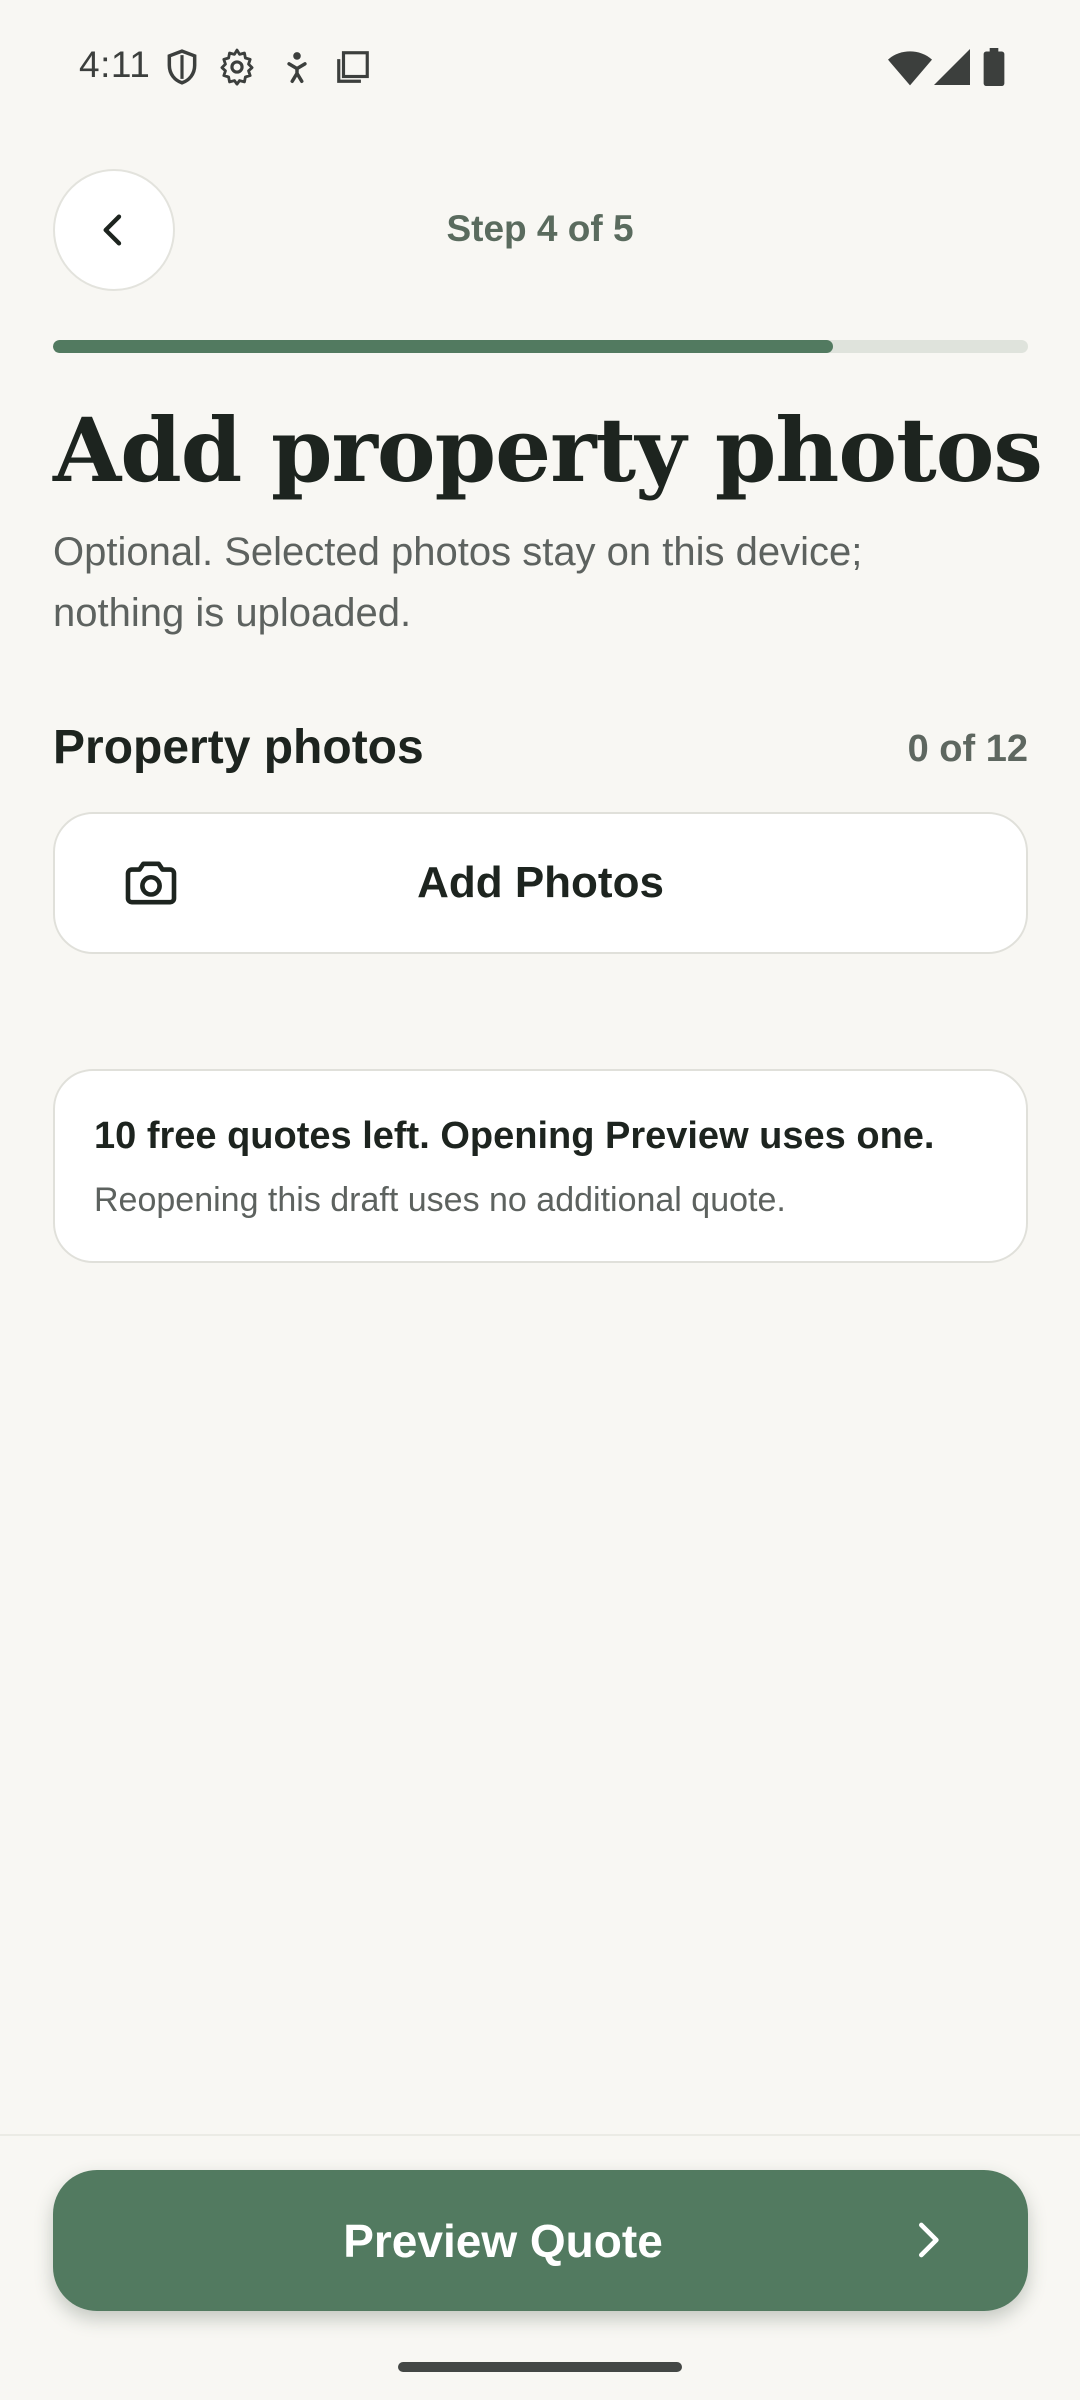  I want to click on page-title: Add property photos, so click(548, 450).